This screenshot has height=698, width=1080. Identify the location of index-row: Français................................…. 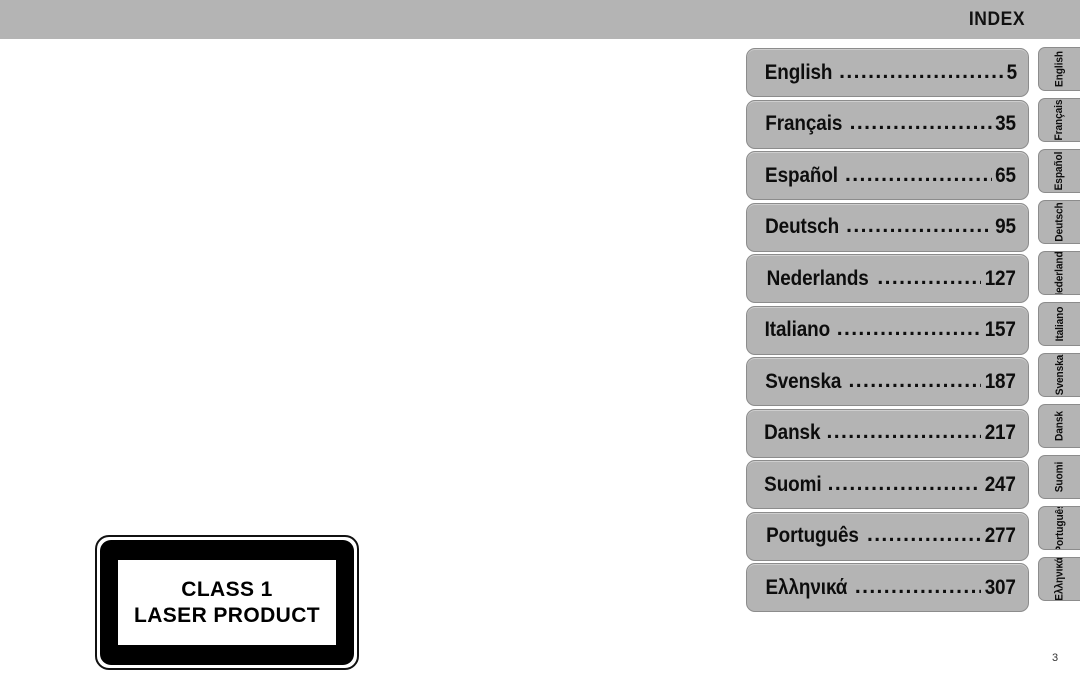
(887, 124).